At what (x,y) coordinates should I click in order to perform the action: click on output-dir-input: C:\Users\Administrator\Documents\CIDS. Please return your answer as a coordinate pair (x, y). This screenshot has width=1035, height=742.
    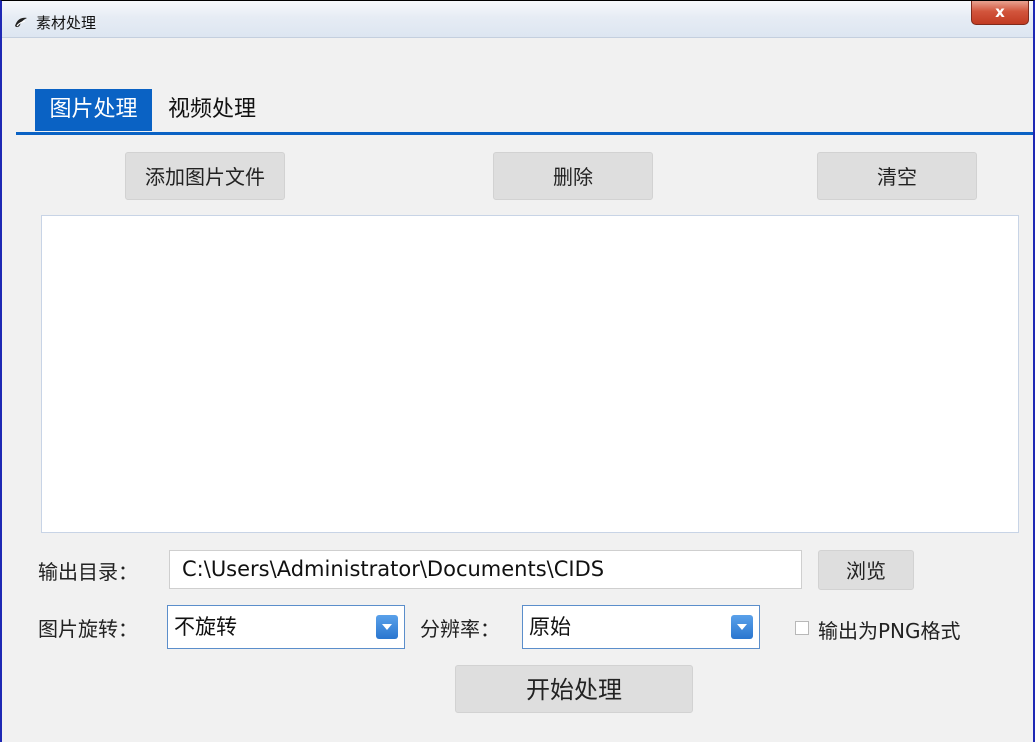
    Looking at the image, I should click on (485, 569).